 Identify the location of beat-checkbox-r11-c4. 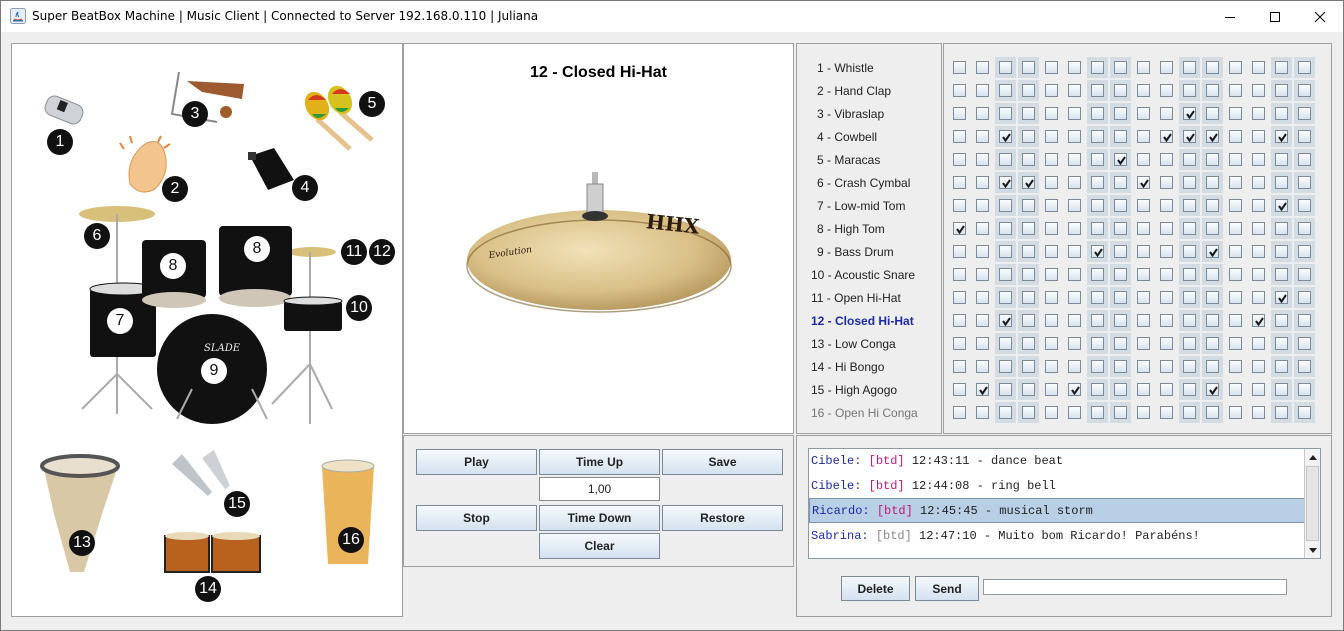
(1028, 297).